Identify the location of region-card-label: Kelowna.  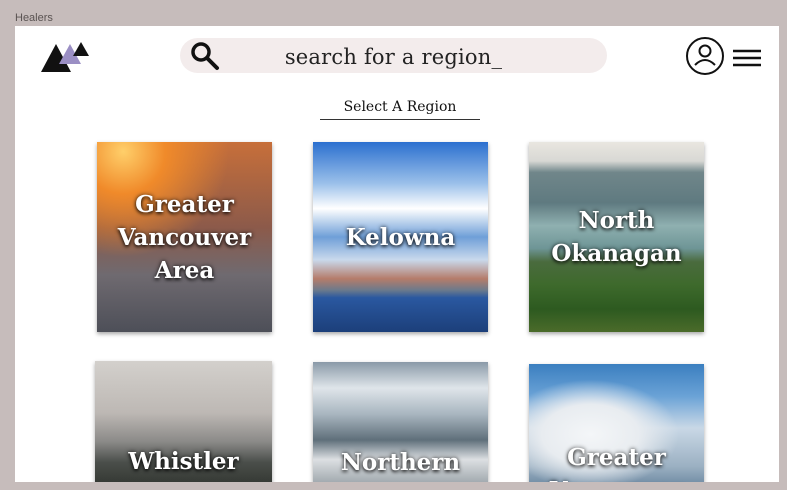
(400, 237).